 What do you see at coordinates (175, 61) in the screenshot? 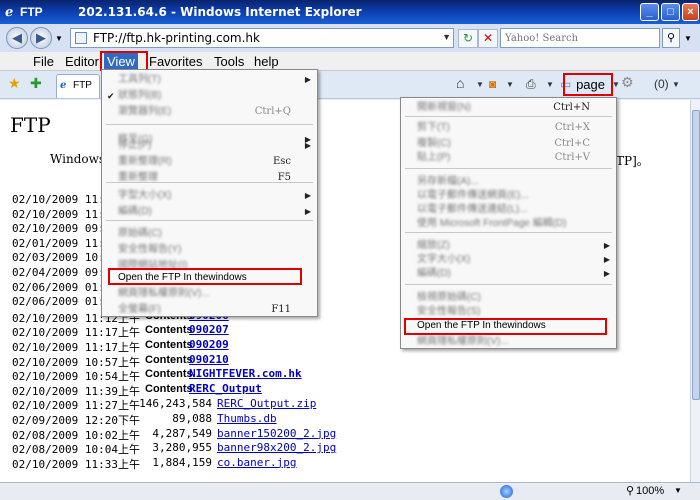
I see `menu-favorites: Favorites` at bounding box center [175, 61].